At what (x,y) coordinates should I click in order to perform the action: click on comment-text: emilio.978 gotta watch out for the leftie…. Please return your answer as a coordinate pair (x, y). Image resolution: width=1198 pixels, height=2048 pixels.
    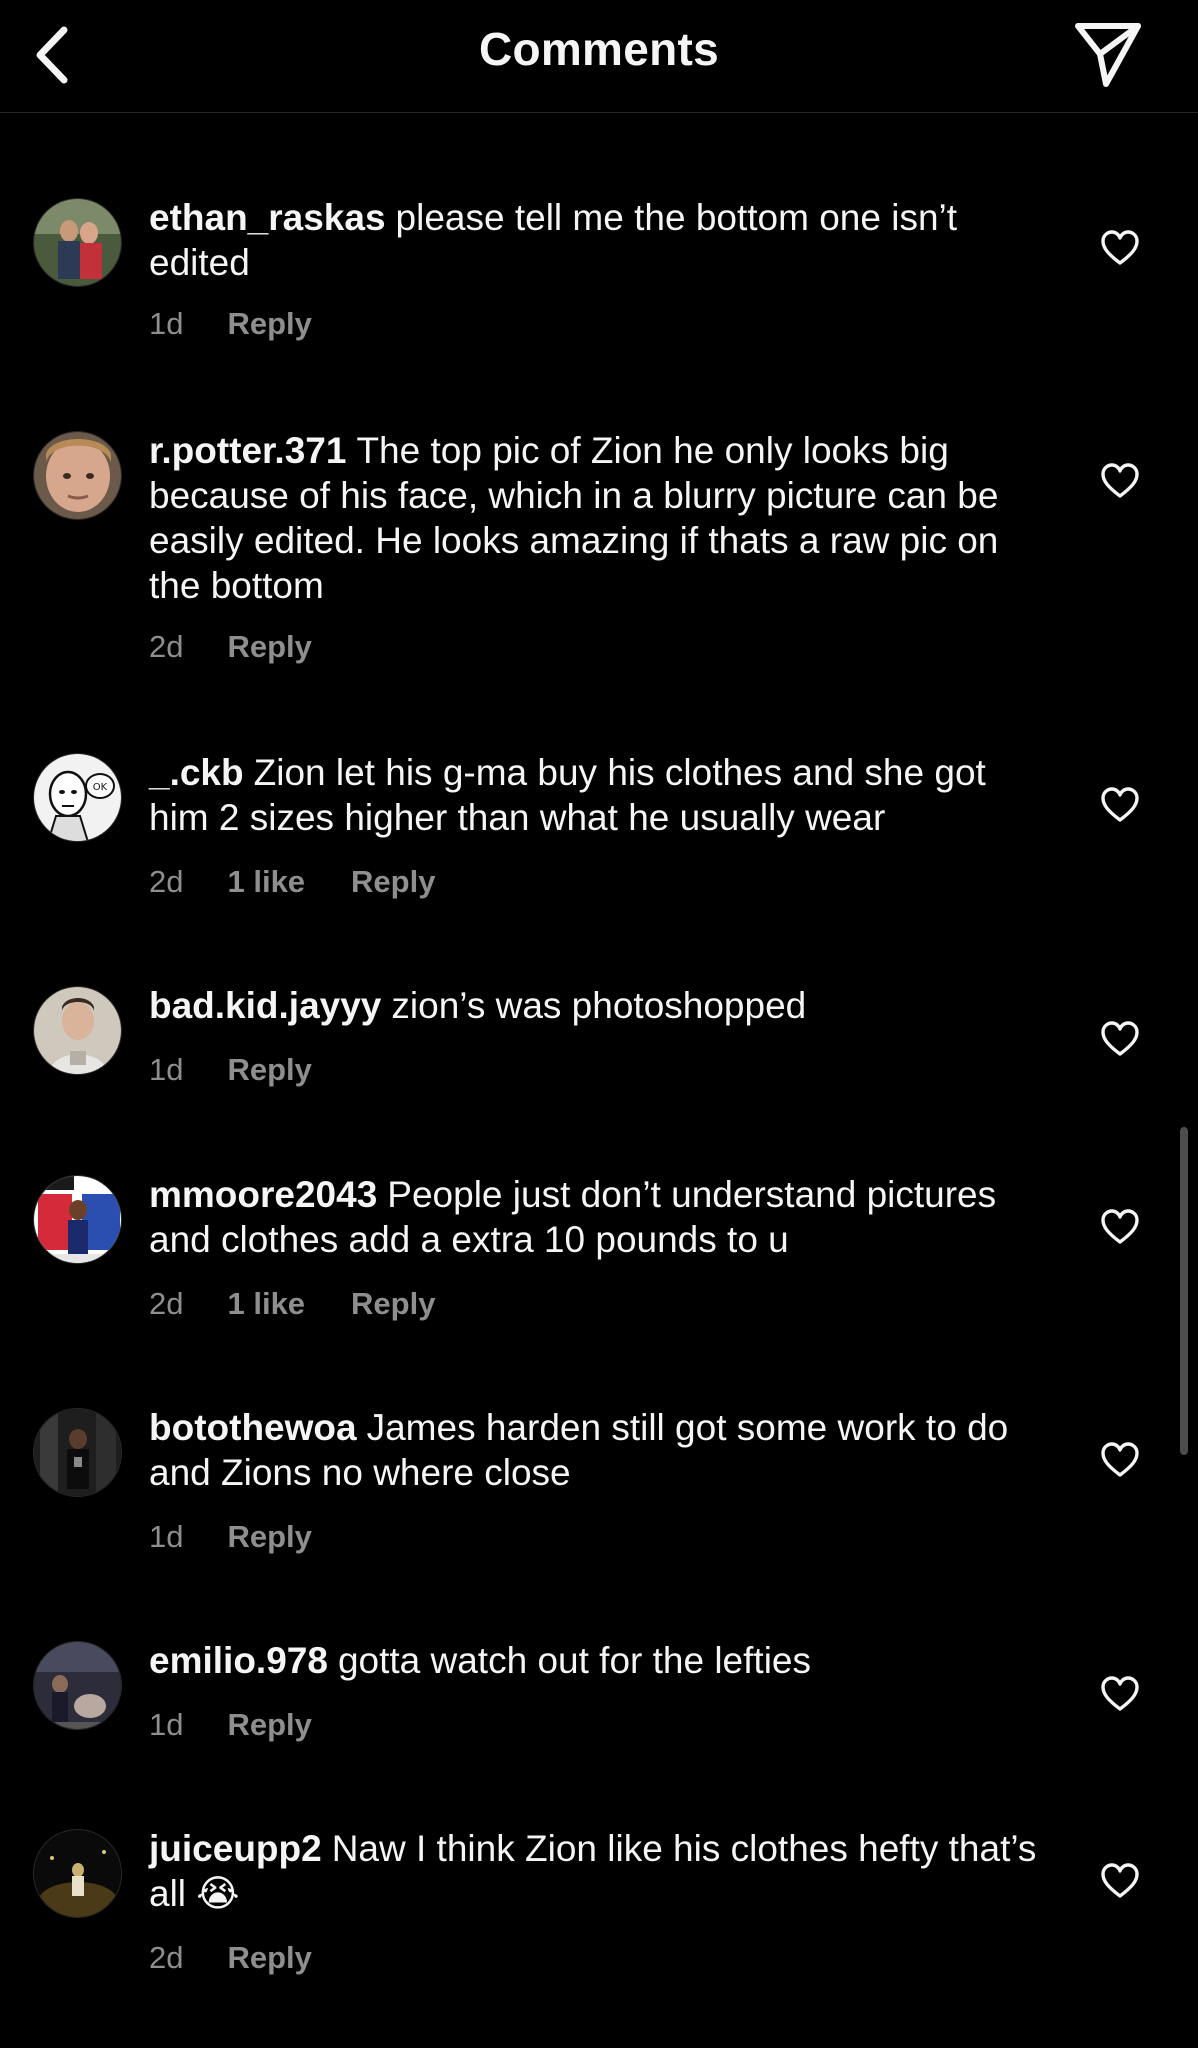
    Looking at the image, I should click on (599, 1660).